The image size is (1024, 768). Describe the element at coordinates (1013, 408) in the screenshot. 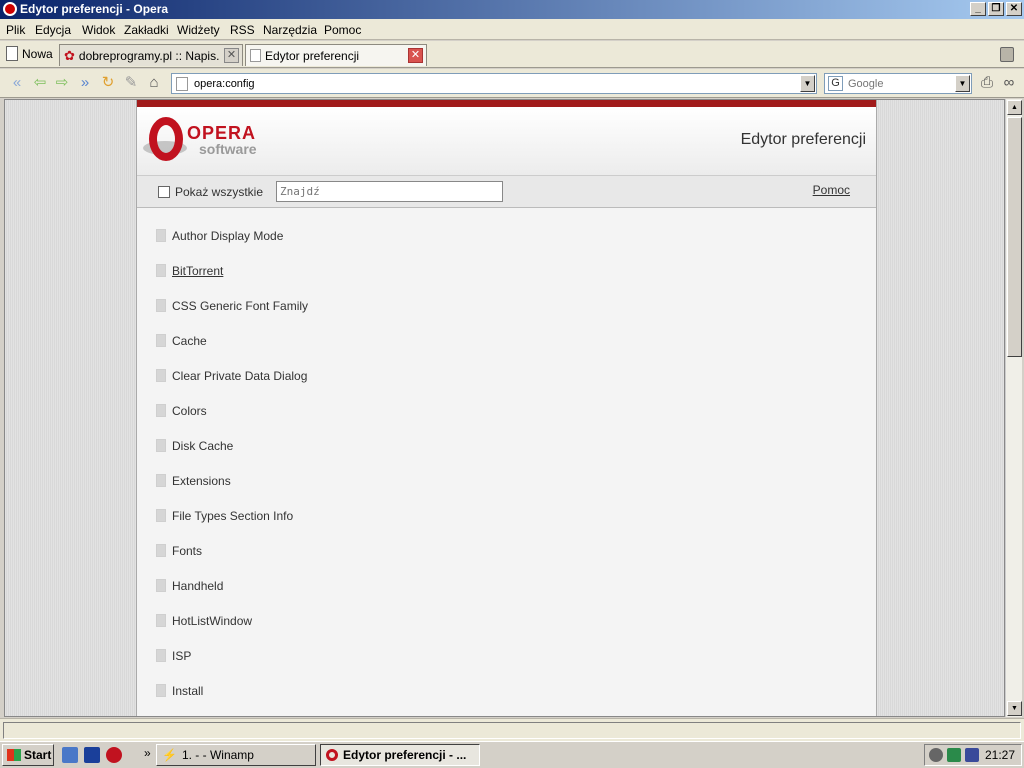

I see `vertical-scrollbar: ▲ ▼` at that location.